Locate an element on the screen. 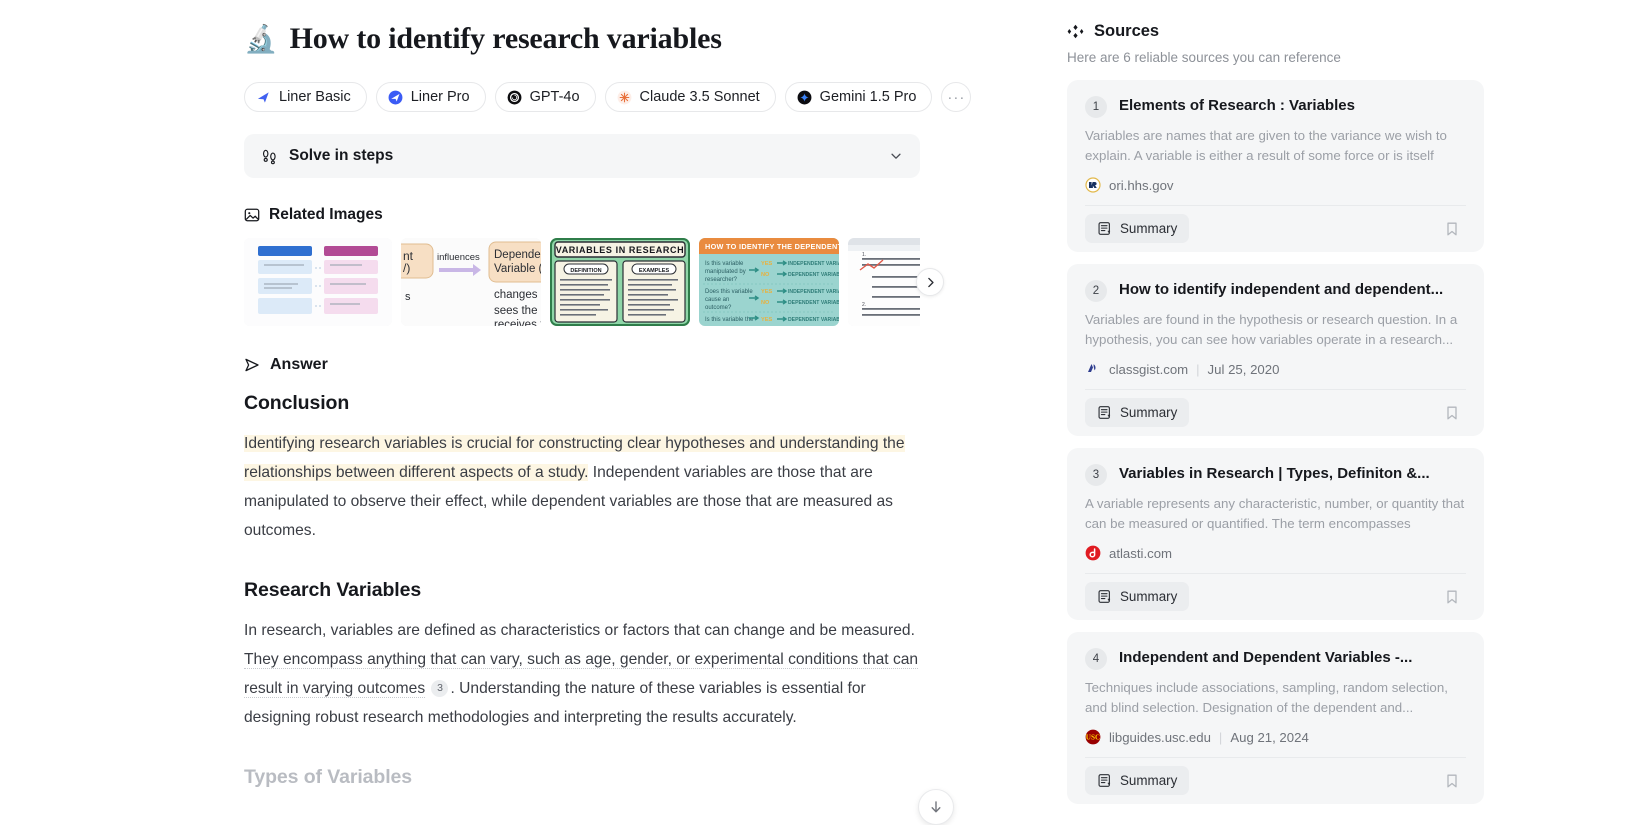 This screenshot has width=1650, height=825. model-chip-liner-basic: Liner Basic is located at coordinates (305, 97).